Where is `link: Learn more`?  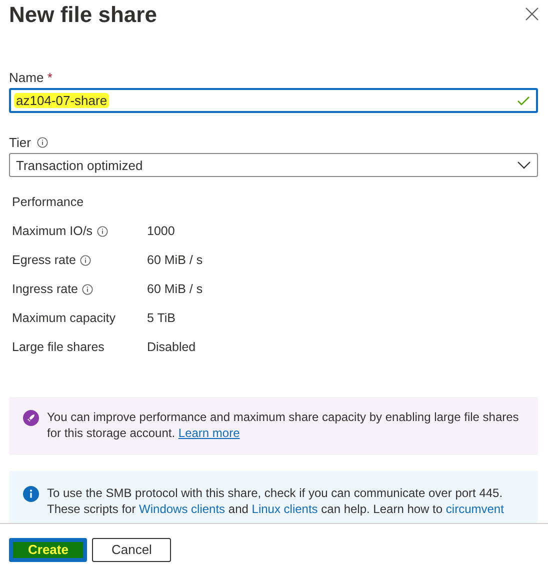
link: Learn more is located at coordinates (209, 433).